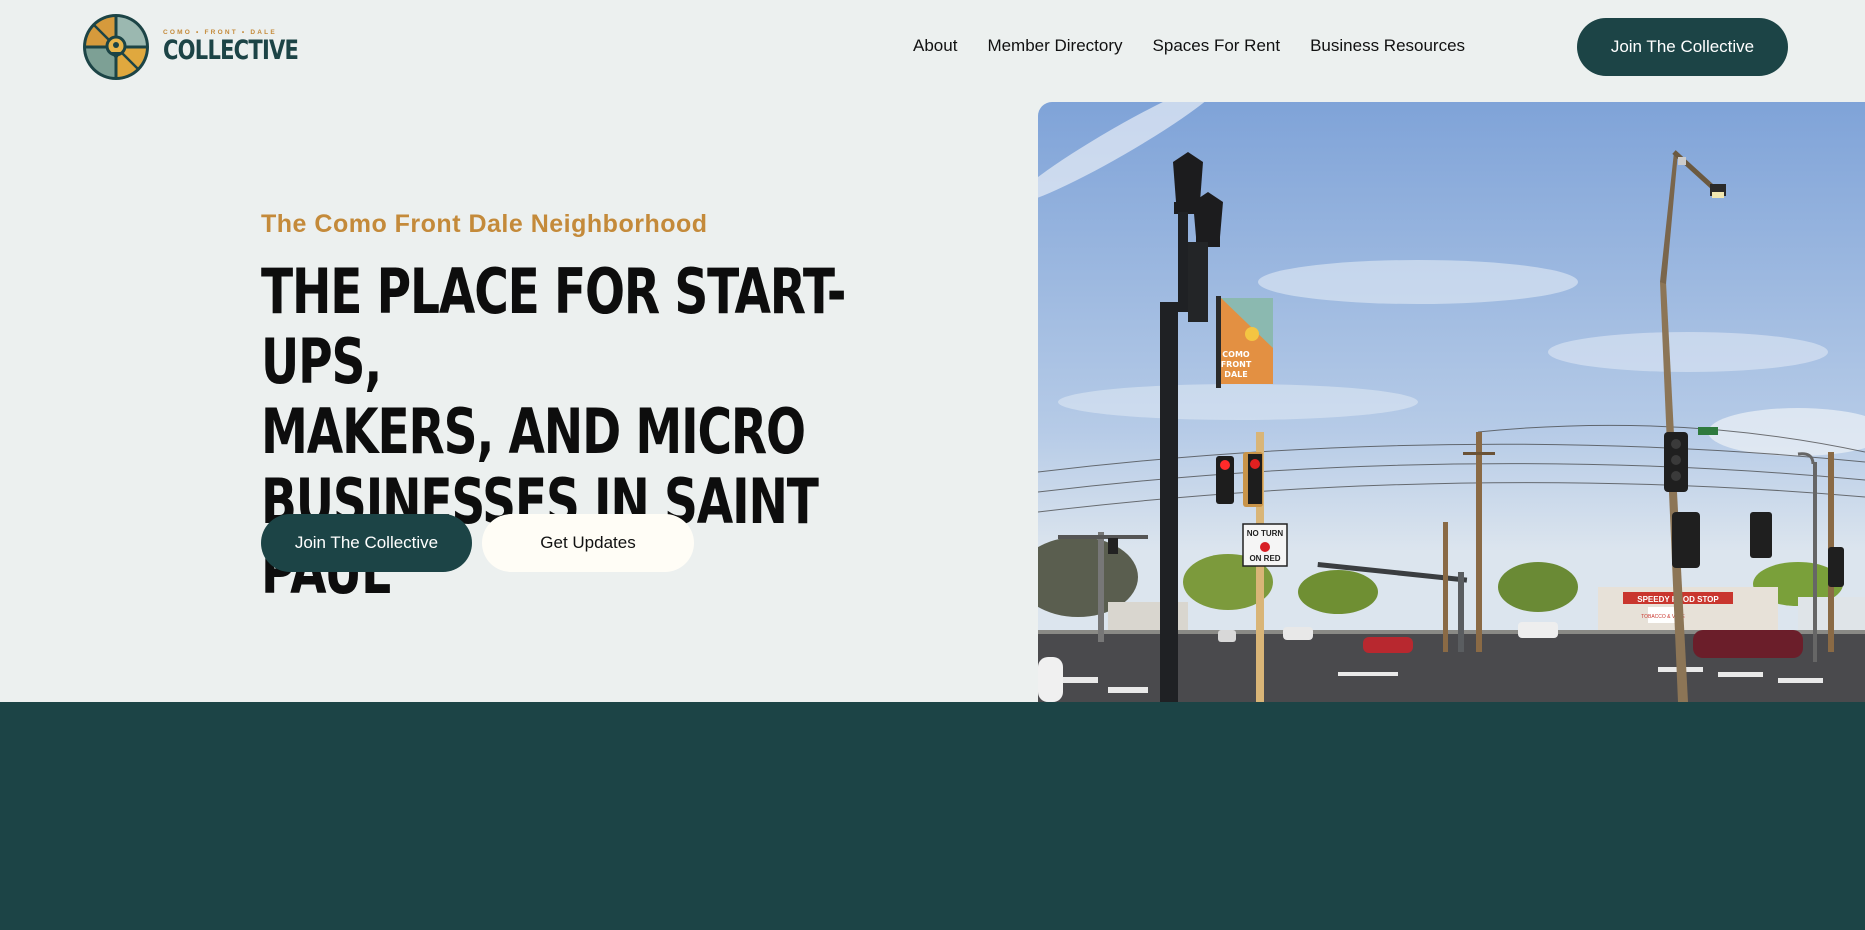  What do you see at coordinates (553, 326) in the screenshot?
I see `headline-line-1: THE PLACE FOR START-UPS,` at bounding box center [553, 326].